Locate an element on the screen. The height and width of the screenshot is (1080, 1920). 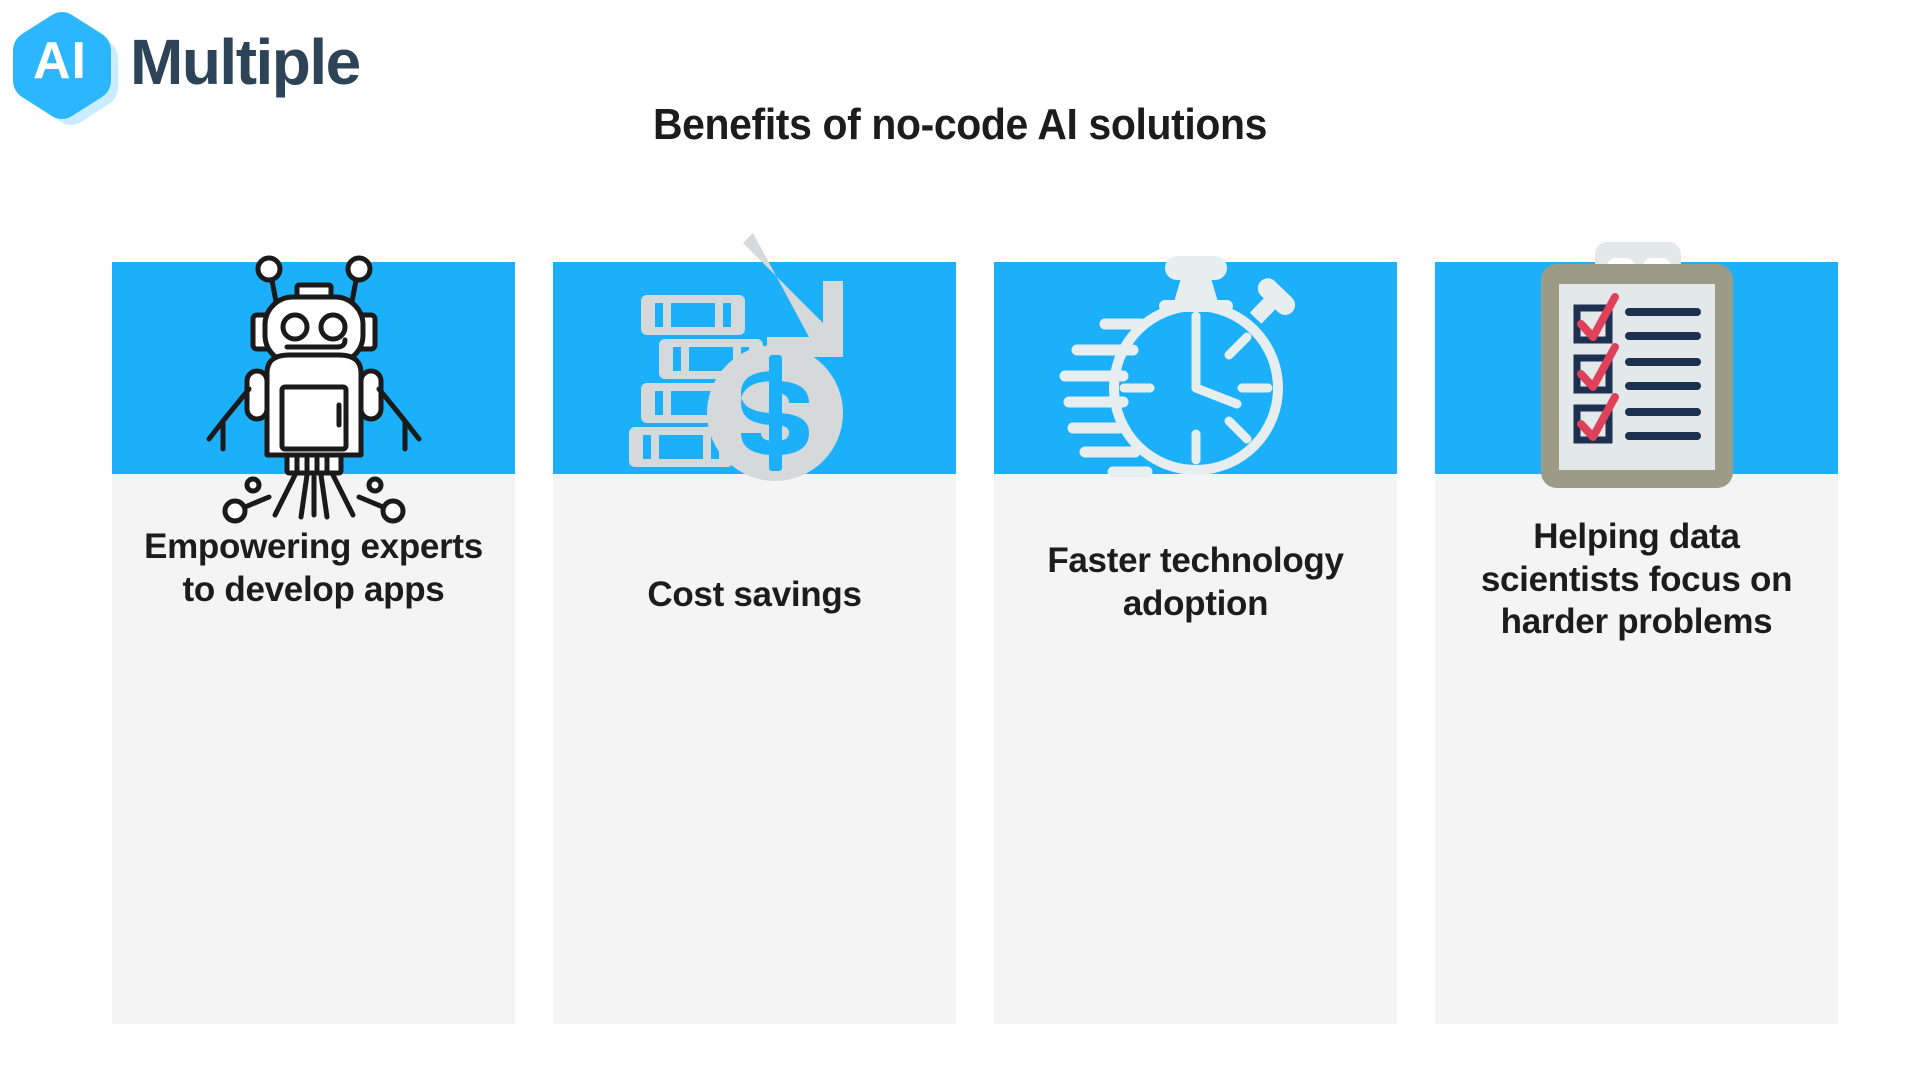
card-2-header is located at coordinates (754, 357).